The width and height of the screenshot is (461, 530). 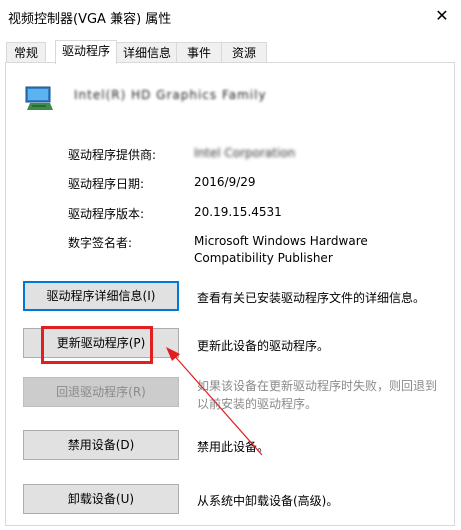 What do you see at coordinates (39, 98) in the screenshot?
I see `display-adapter-icon` at bounding box center [39, 98].